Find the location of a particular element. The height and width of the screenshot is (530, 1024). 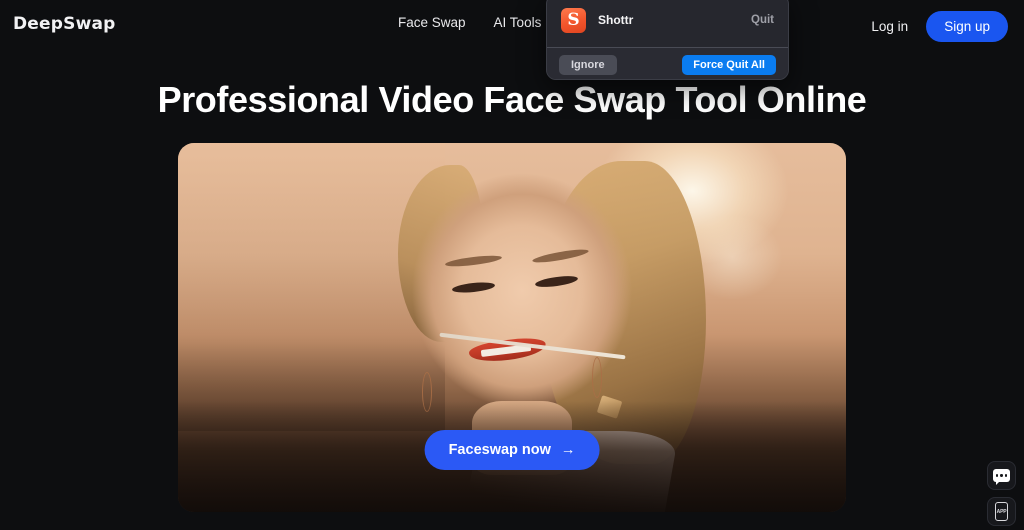

subject-earring-right is located at coordinates (597, 377).